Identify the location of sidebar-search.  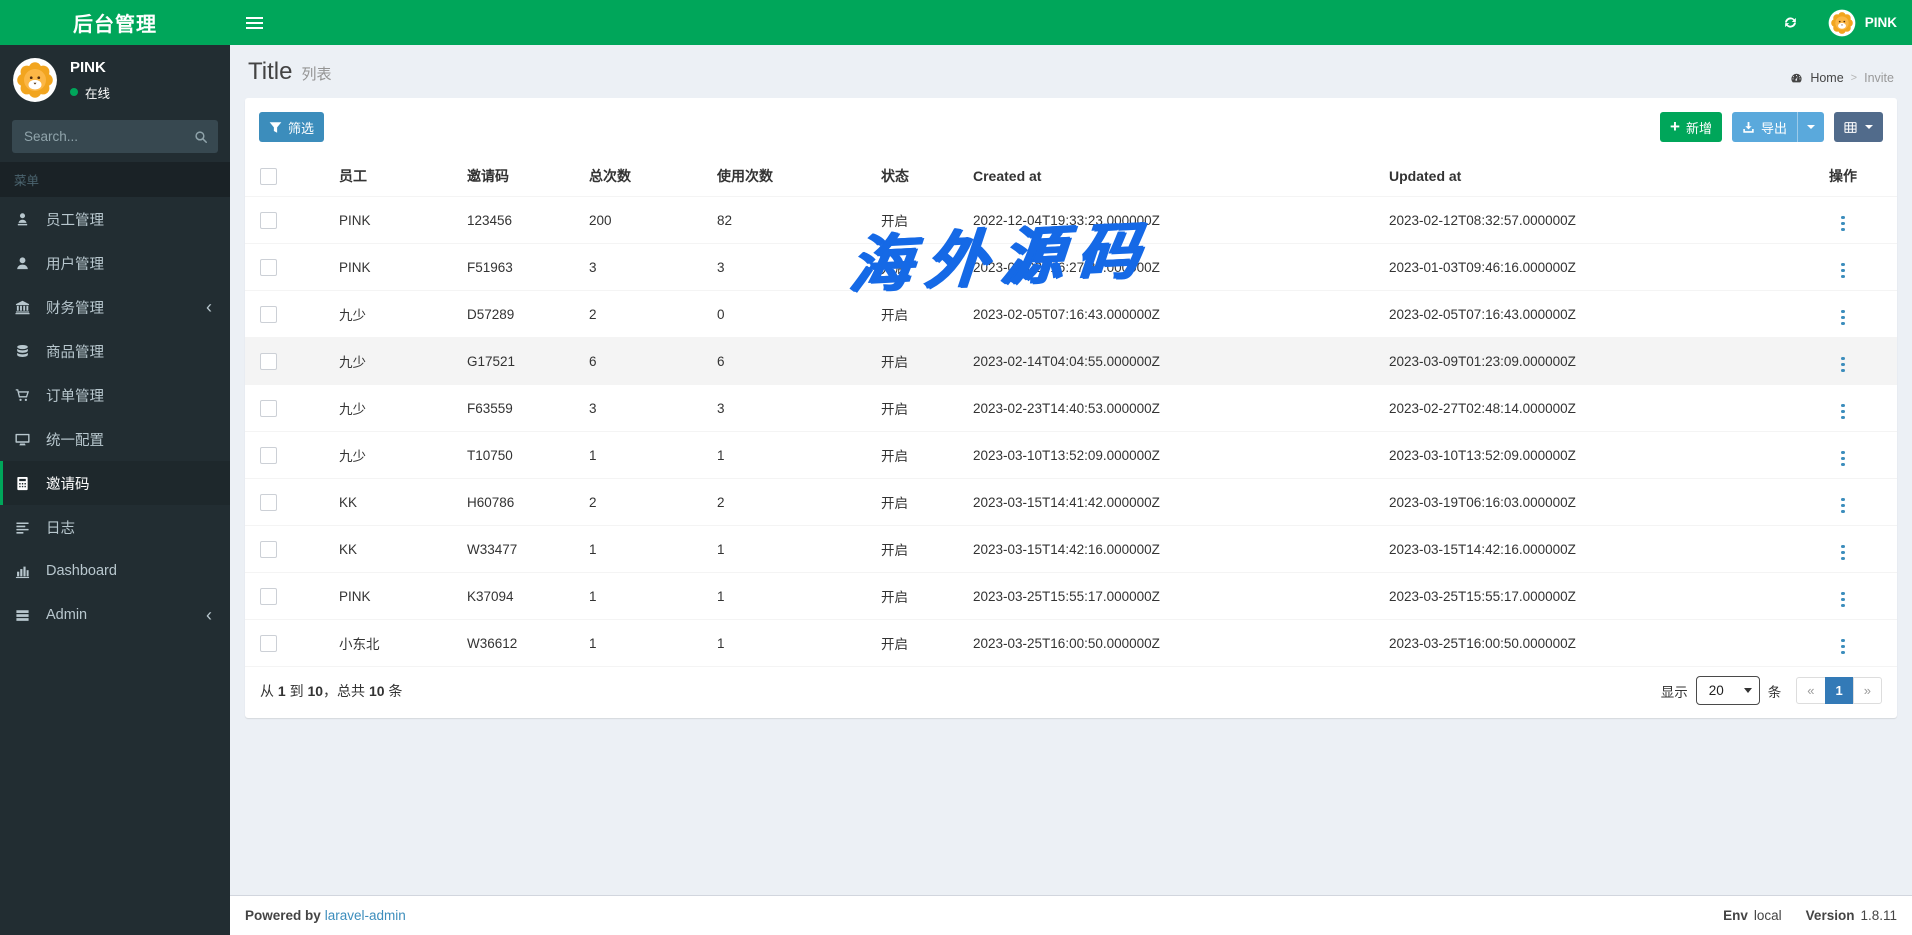
(115, 136).